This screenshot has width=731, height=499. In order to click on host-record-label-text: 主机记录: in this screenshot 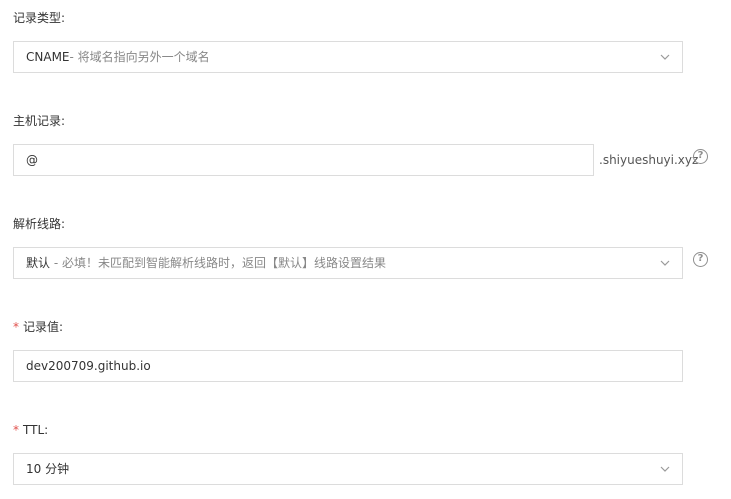, I will do `click(39, 121)`.